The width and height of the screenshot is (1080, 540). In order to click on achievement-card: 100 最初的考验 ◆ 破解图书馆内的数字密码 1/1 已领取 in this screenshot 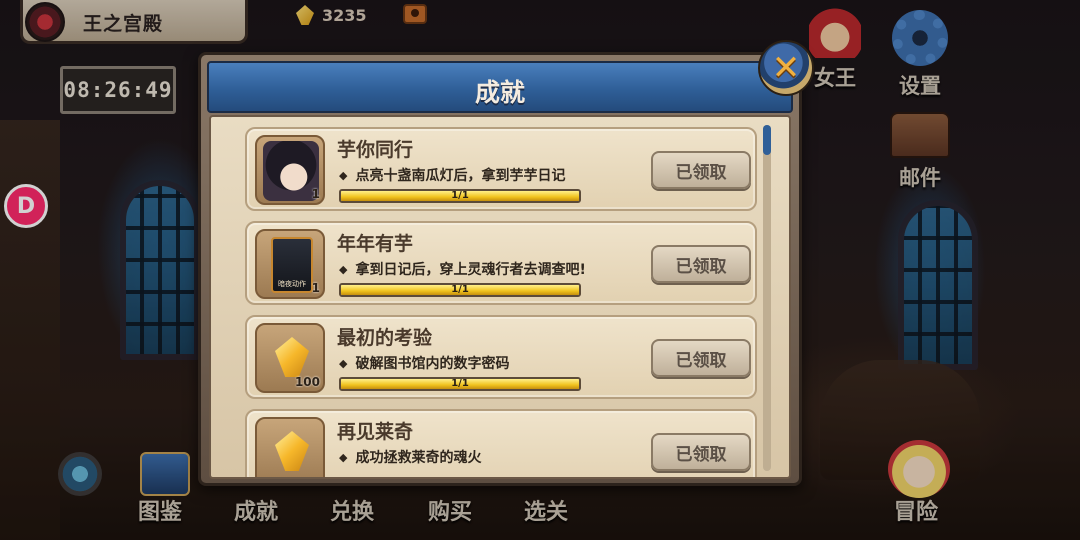, I will do `click(501, 357)`.